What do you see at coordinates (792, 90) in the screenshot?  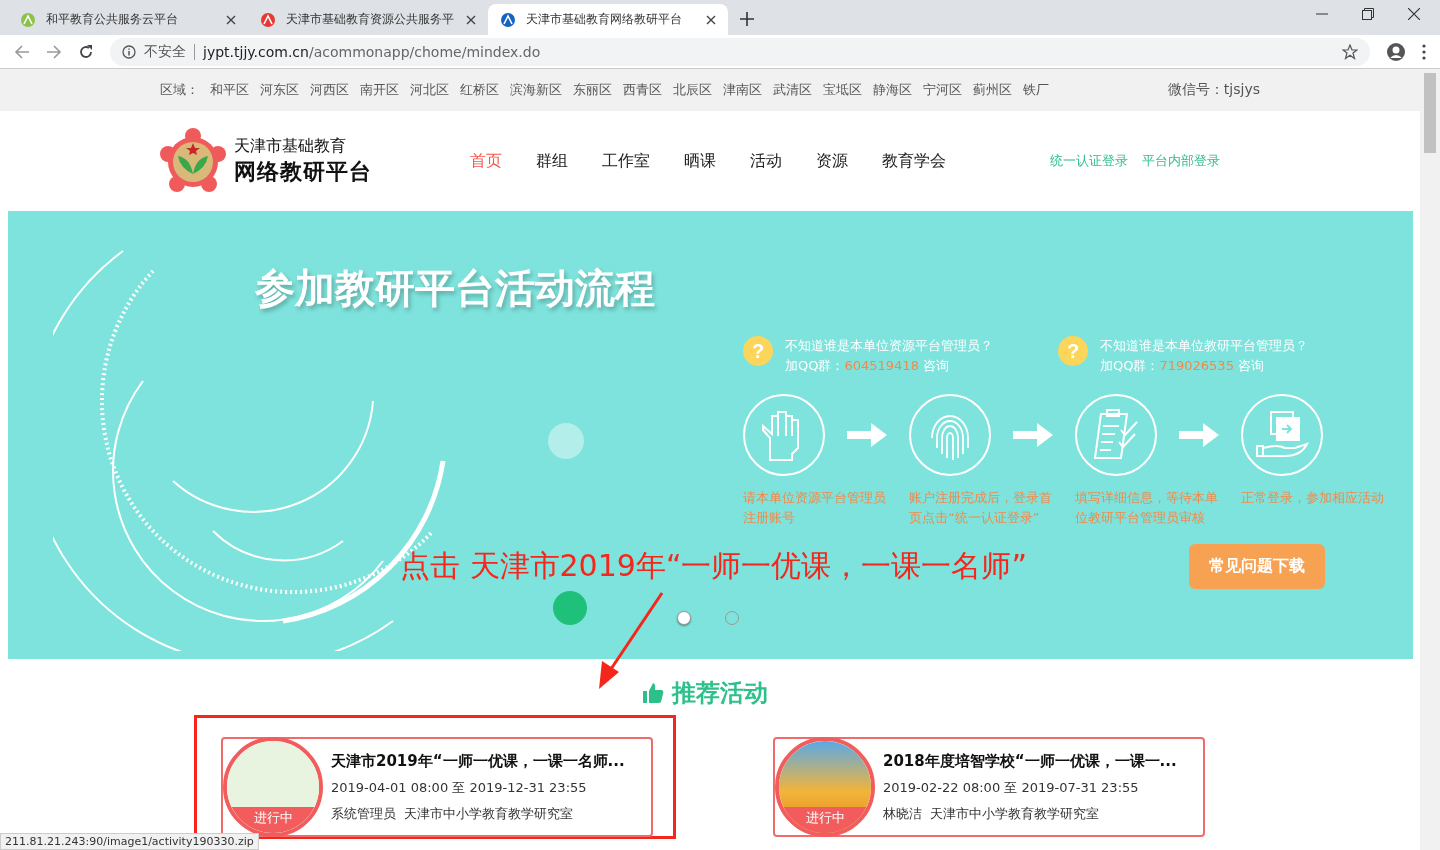 I see `region-link: 武清区` at bounding box center [792, 90].